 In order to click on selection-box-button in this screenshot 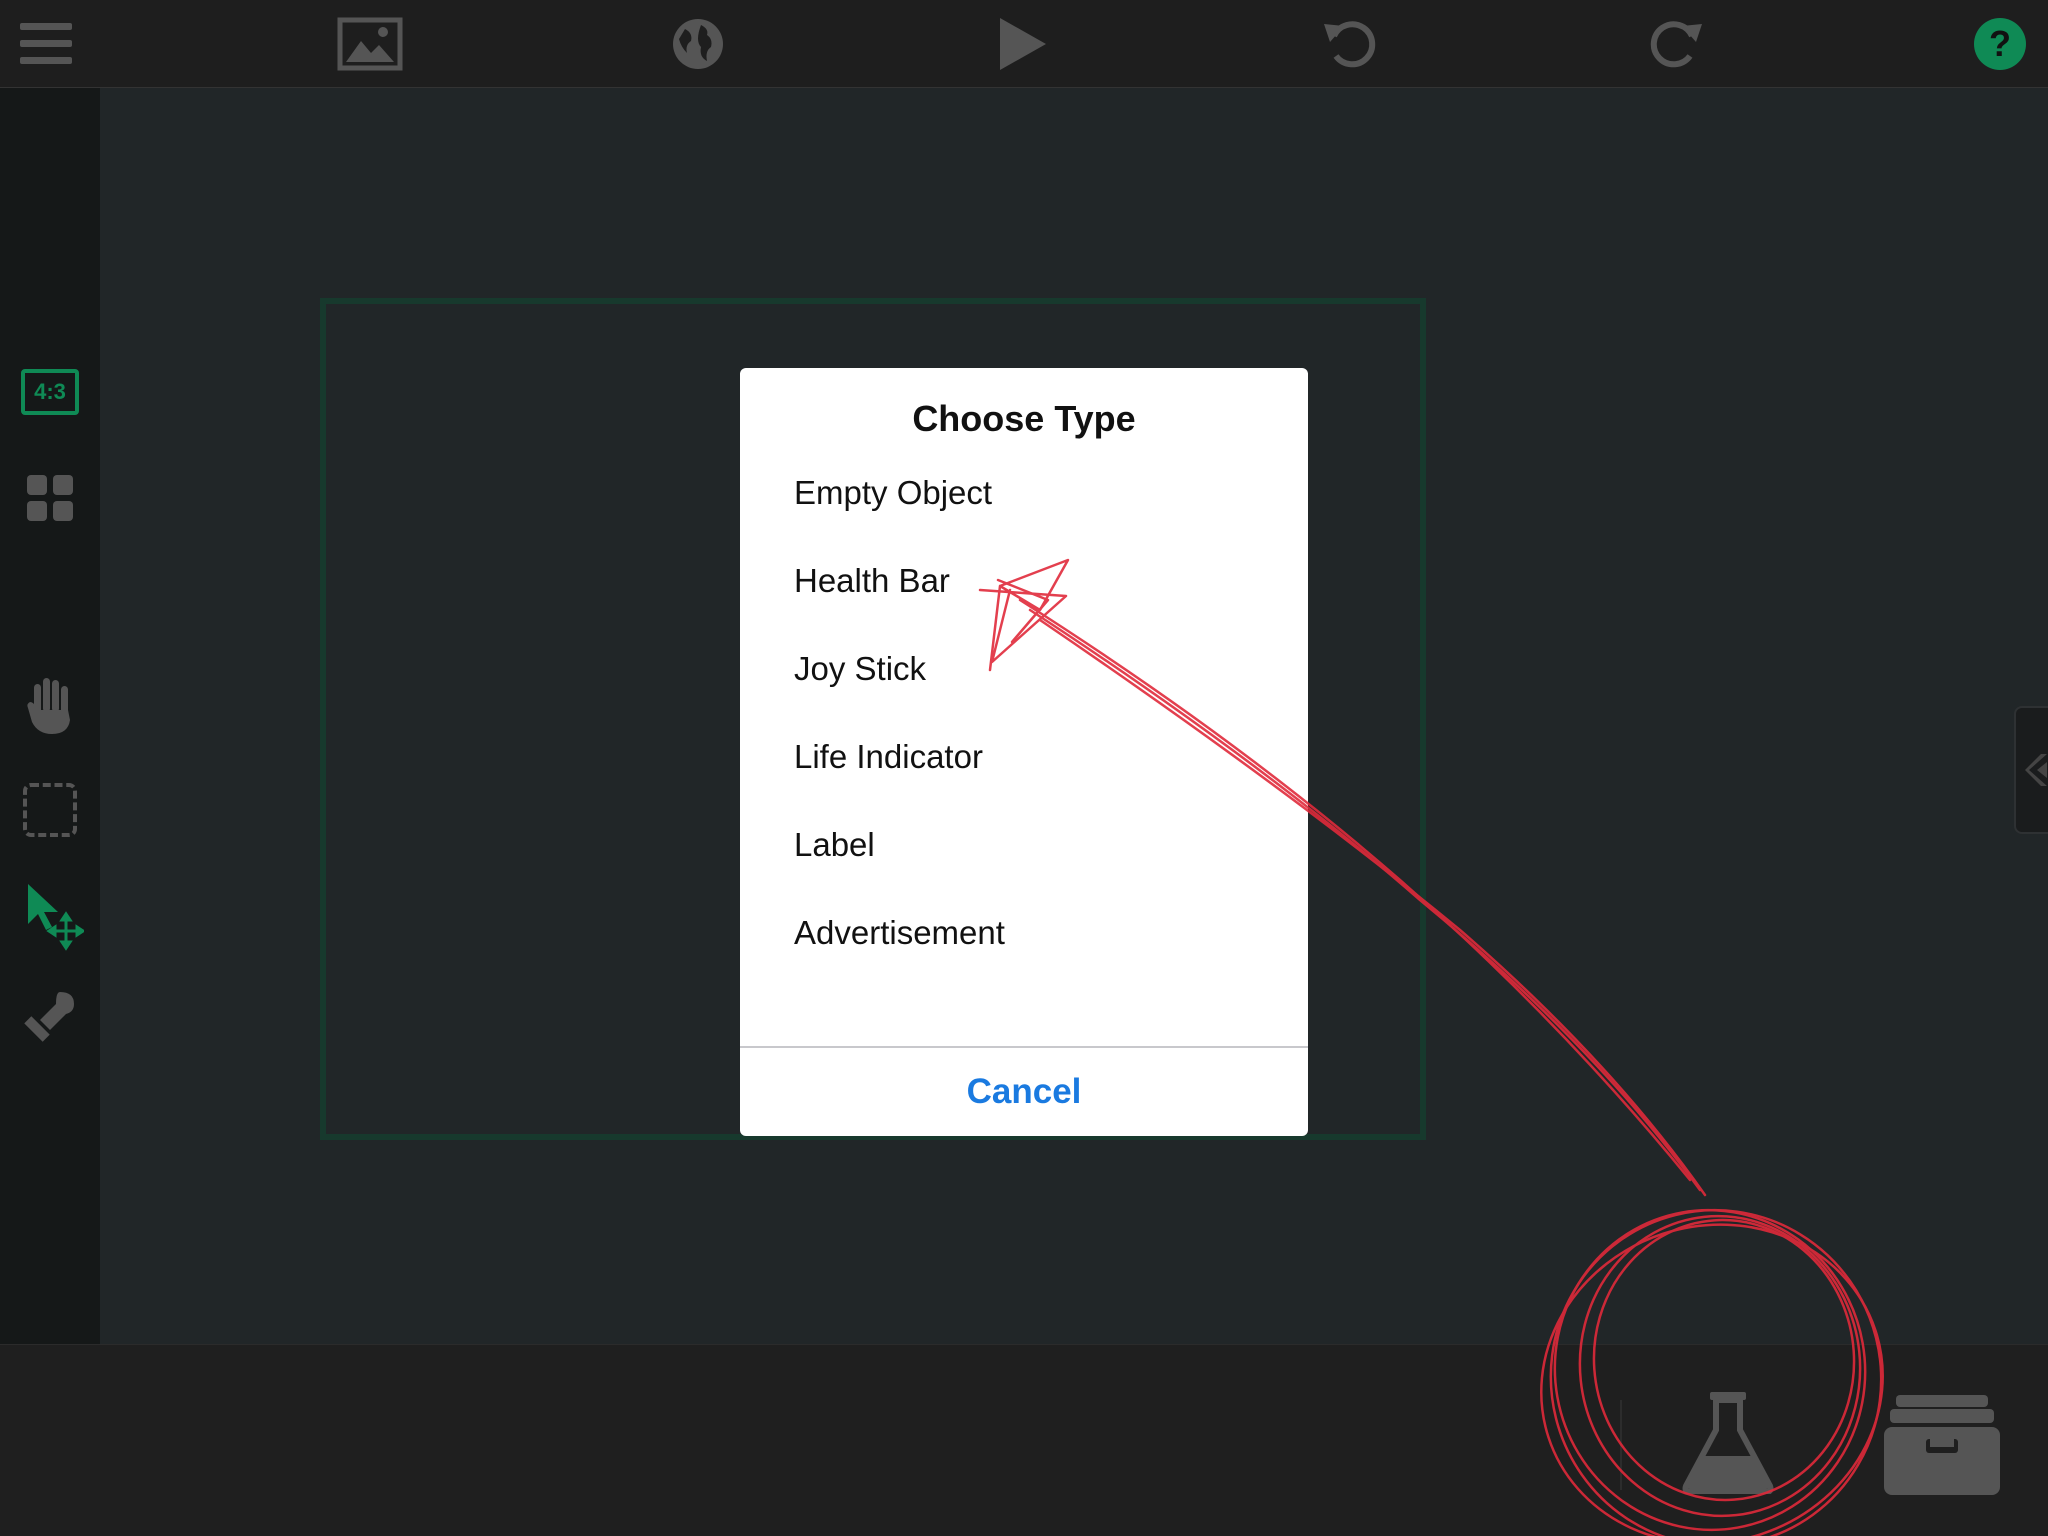, I will do `click(50, 810)`.